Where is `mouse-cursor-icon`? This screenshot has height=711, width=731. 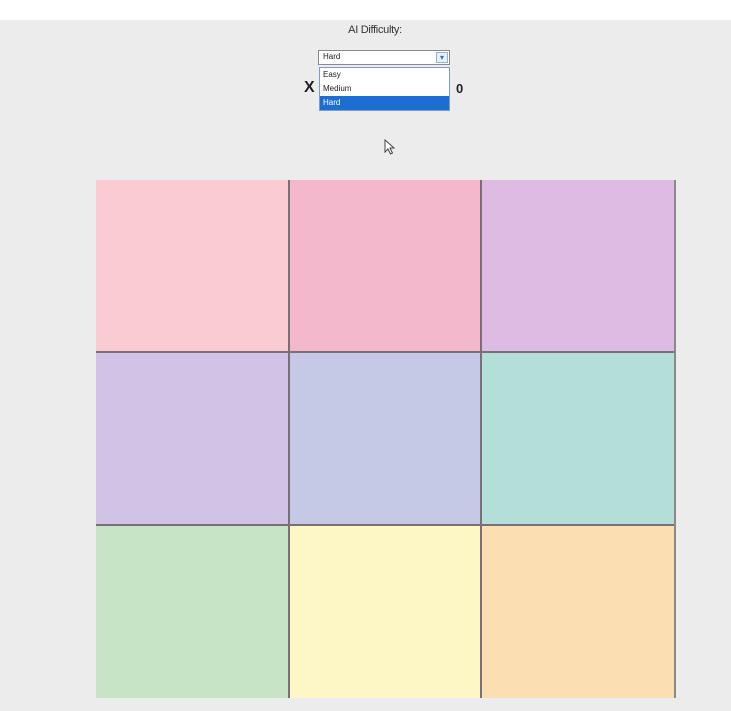
mouse-cursor-icon is located at coordinates (390, 147).